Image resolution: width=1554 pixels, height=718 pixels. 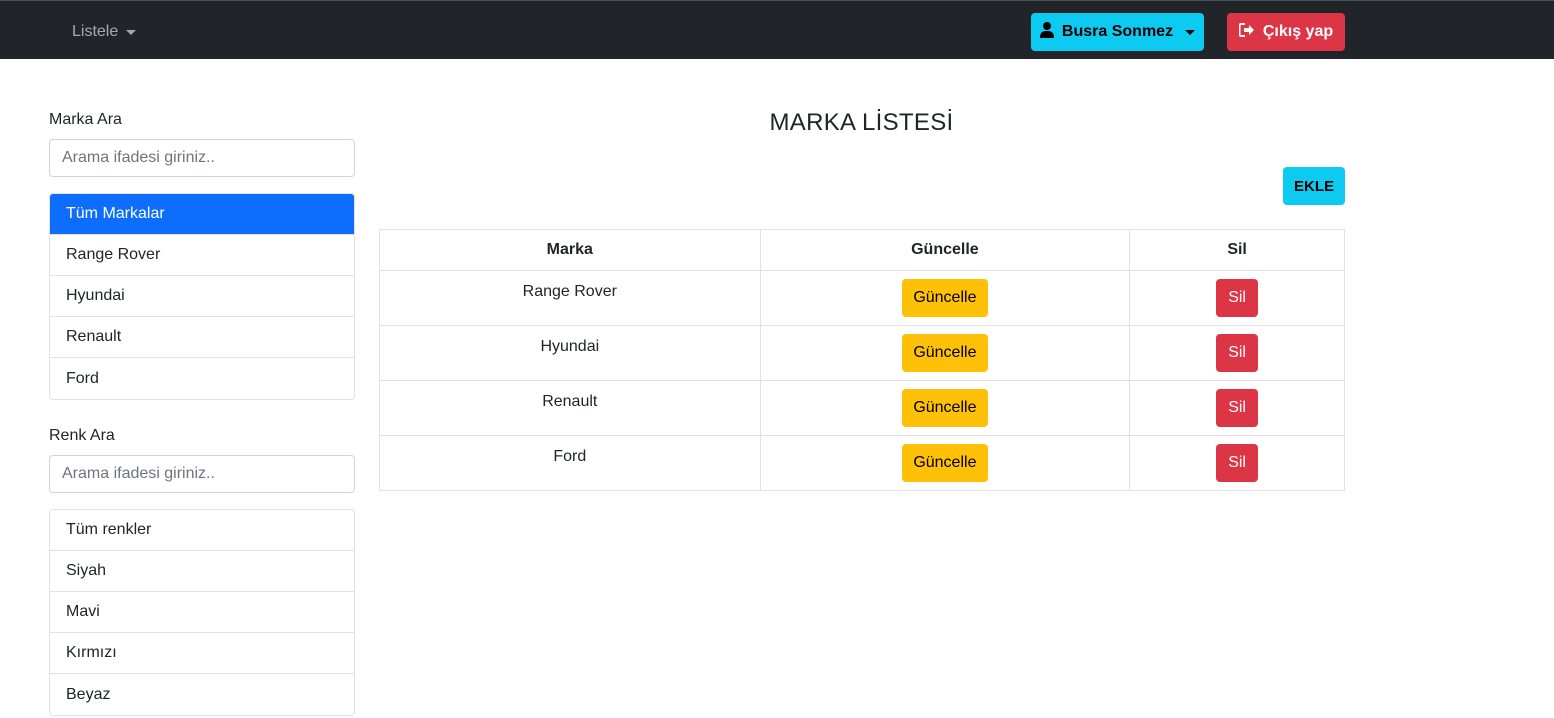 I want to click on brand-search-label: Marka Ara, so click(x=85, y=119).